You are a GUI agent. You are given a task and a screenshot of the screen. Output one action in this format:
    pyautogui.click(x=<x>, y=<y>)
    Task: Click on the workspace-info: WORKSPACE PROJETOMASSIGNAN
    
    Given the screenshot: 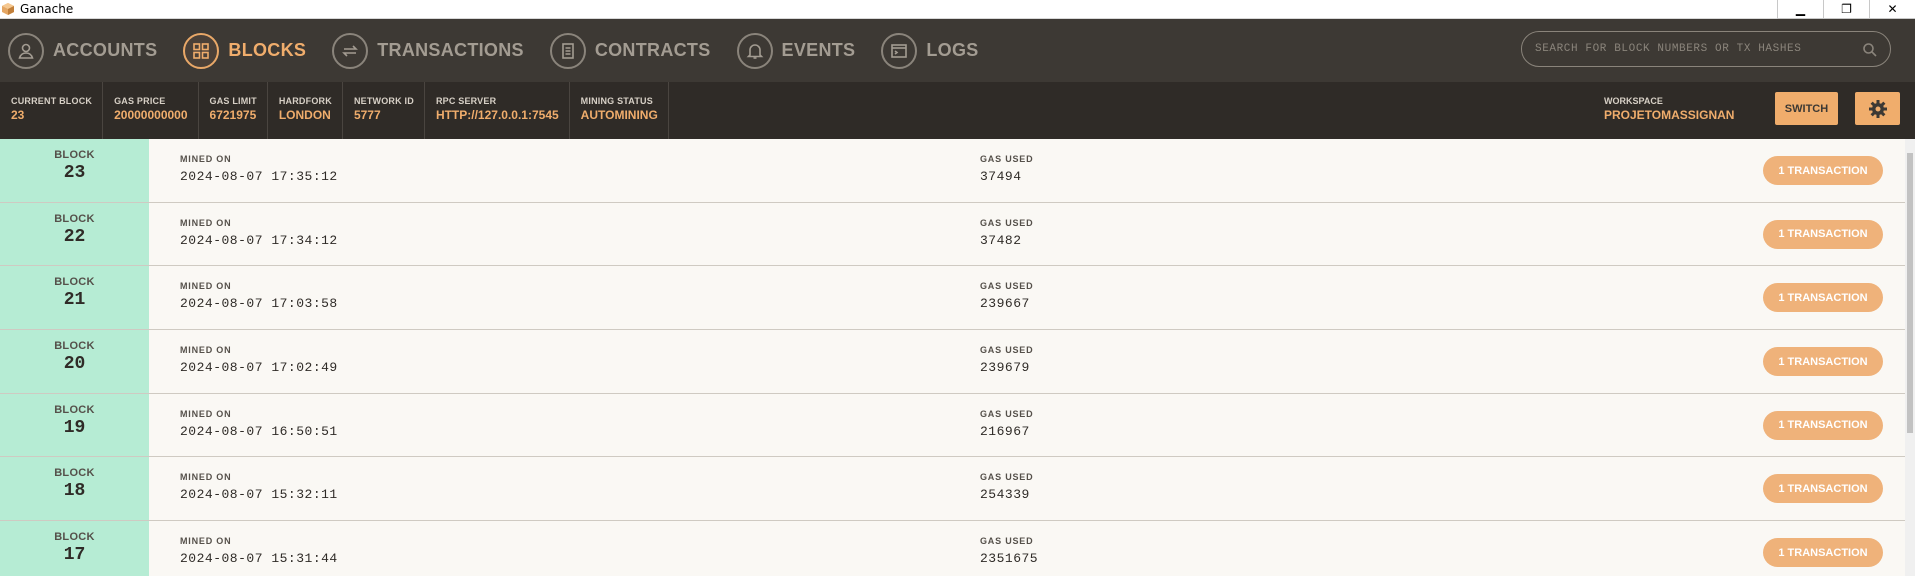 What is the action you would take?
    pyautogui.click(x=1669, y=109)
    